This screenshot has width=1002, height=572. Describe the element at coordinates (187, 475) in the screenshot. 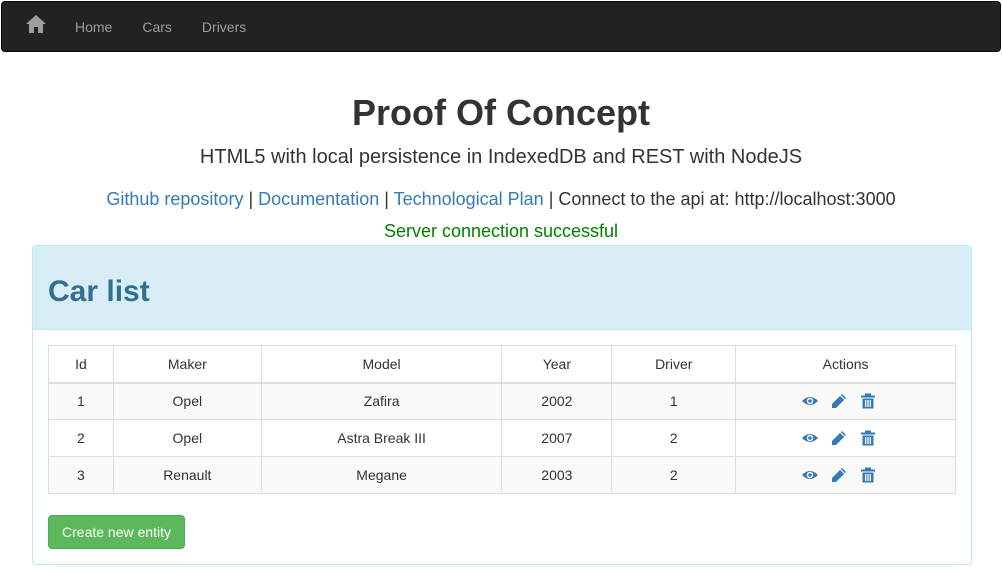

I see `cell-maker: Renault` at that location.